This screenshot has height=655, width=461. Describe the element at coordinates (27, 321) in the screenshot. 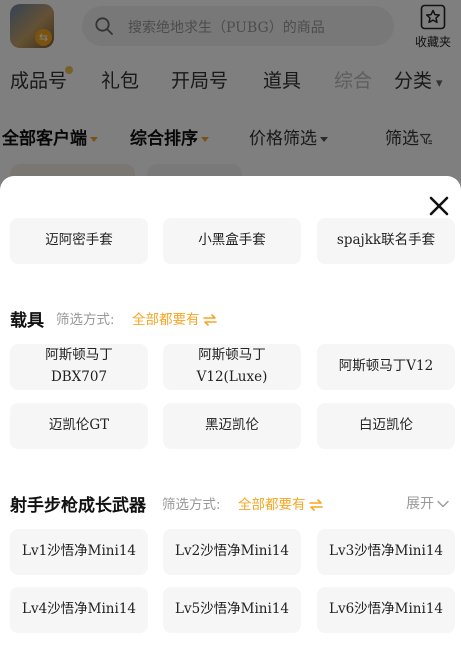

I see `section-title-vehicles: 载具` at that location.